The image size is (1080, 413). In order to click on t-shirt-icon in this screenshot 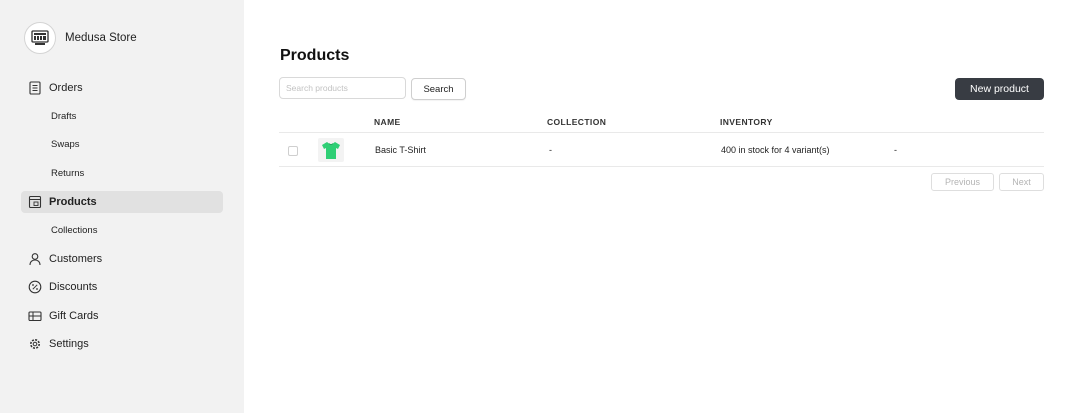, I will do `click(331, 150)`.